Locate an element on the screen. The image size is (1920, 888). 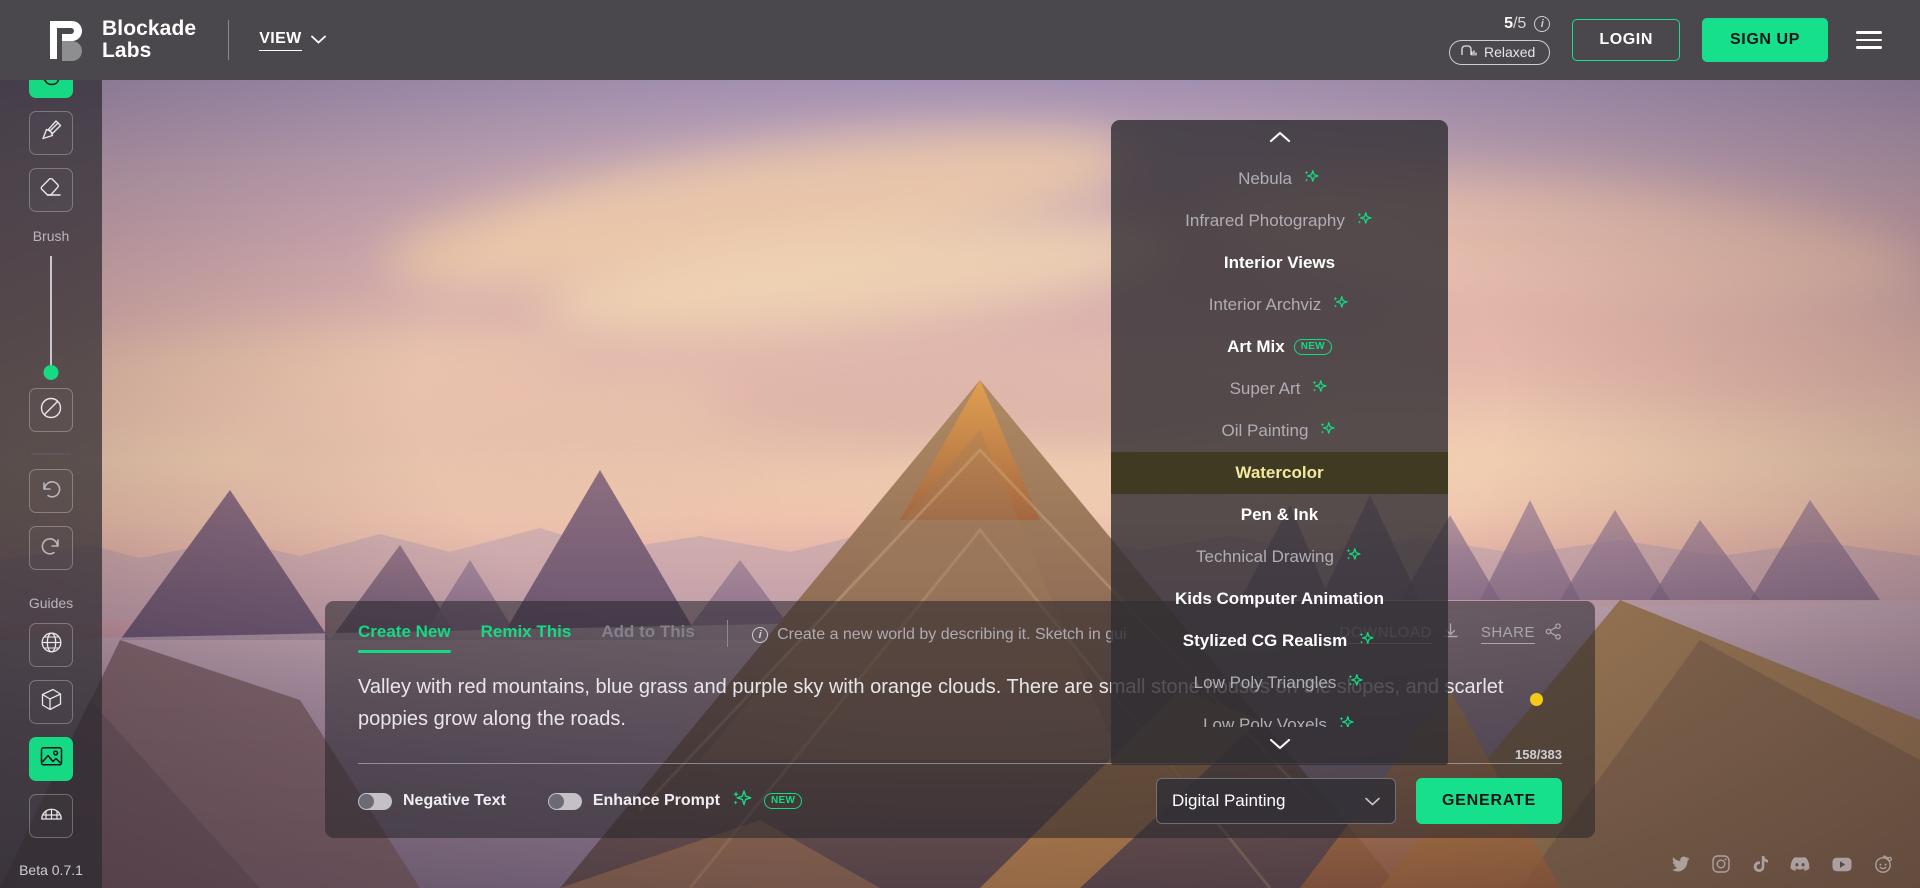
view-menu-button: VIEW is located at coordinates (292, 40).